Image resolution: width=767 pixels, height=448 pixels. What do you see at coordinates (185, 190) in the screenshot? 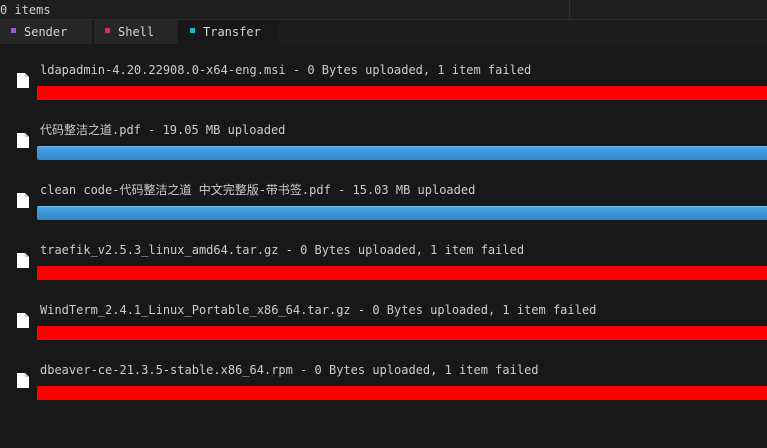
I see `file-name: clean code-代码整洁之道 中文完整版-带书签.pdf` at bounding box center [185, 190].